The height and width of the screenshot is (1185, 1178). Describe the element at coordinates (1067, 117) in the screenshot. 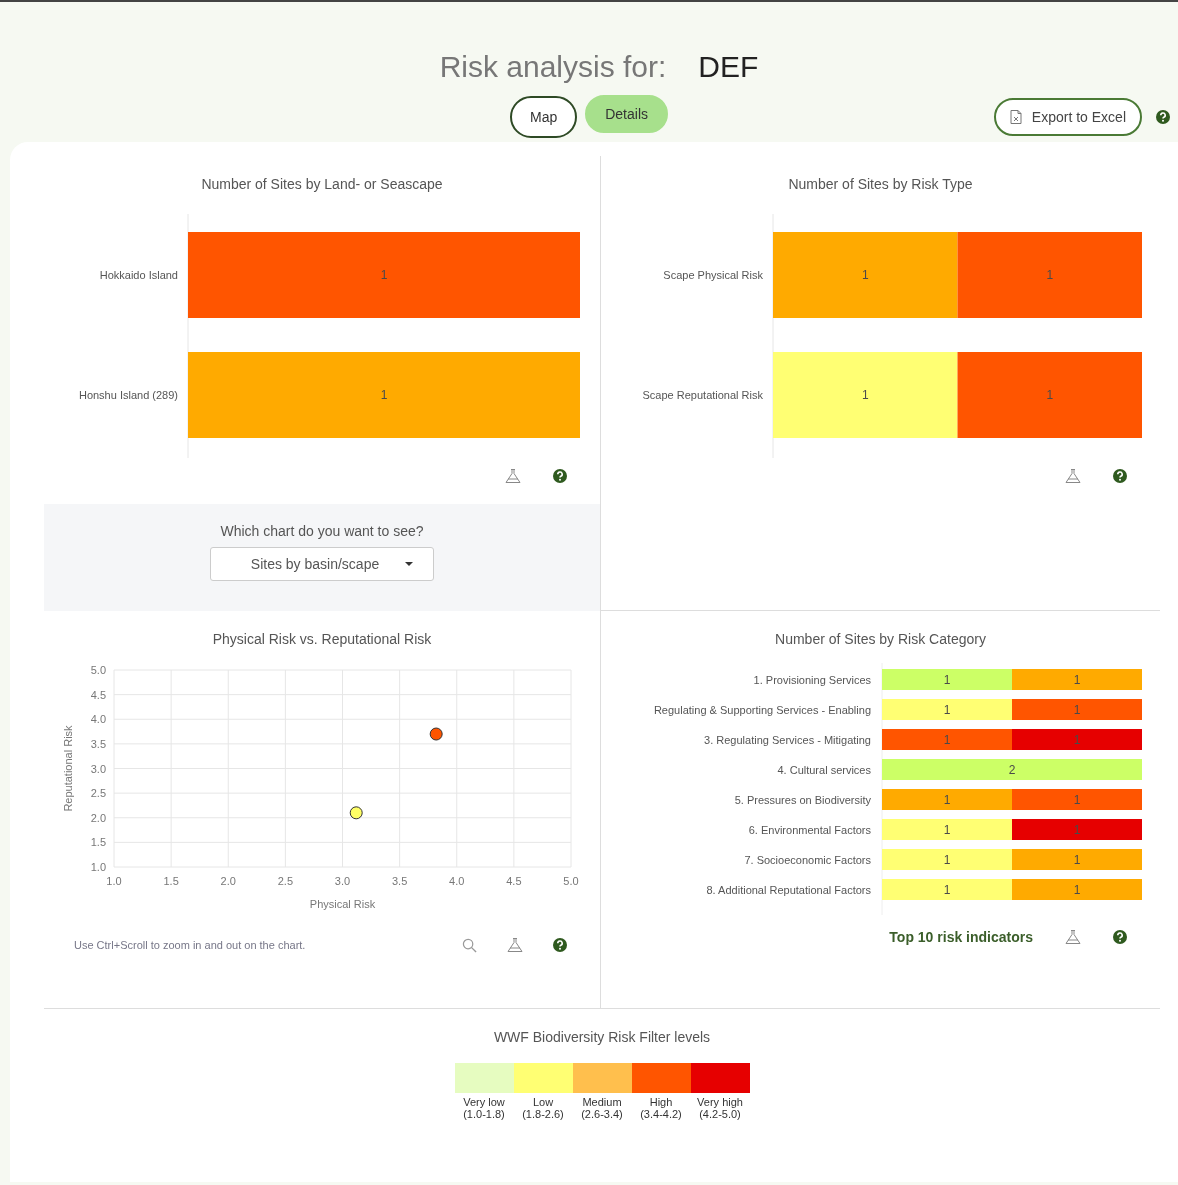

I see `export-button: Export to Excel` at that location.